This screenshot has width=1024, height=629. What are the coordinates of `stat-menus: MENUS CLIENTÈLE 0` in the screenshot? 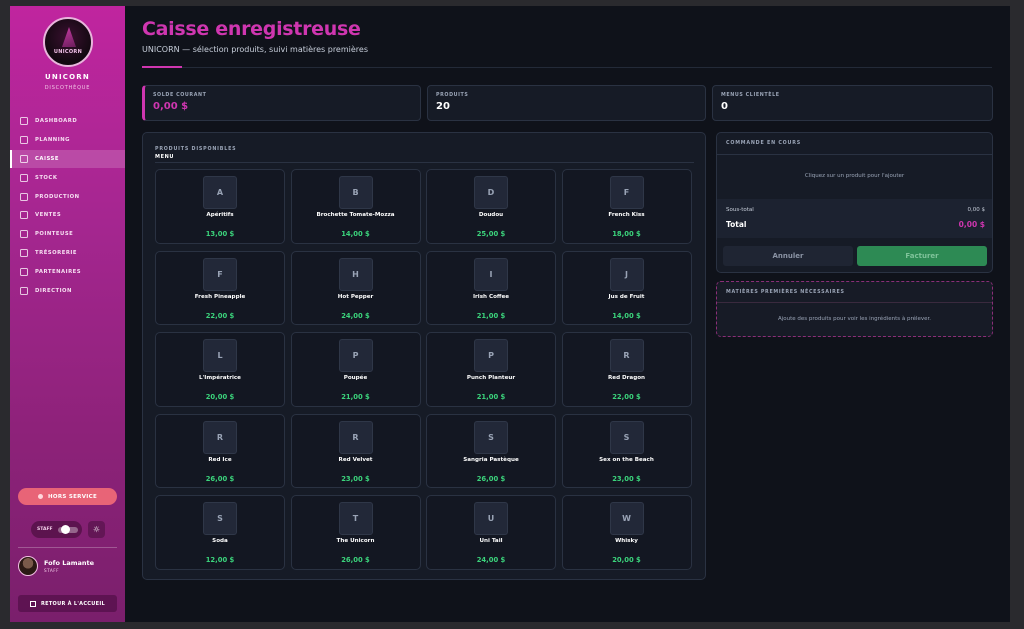 It's located at (852, 103).